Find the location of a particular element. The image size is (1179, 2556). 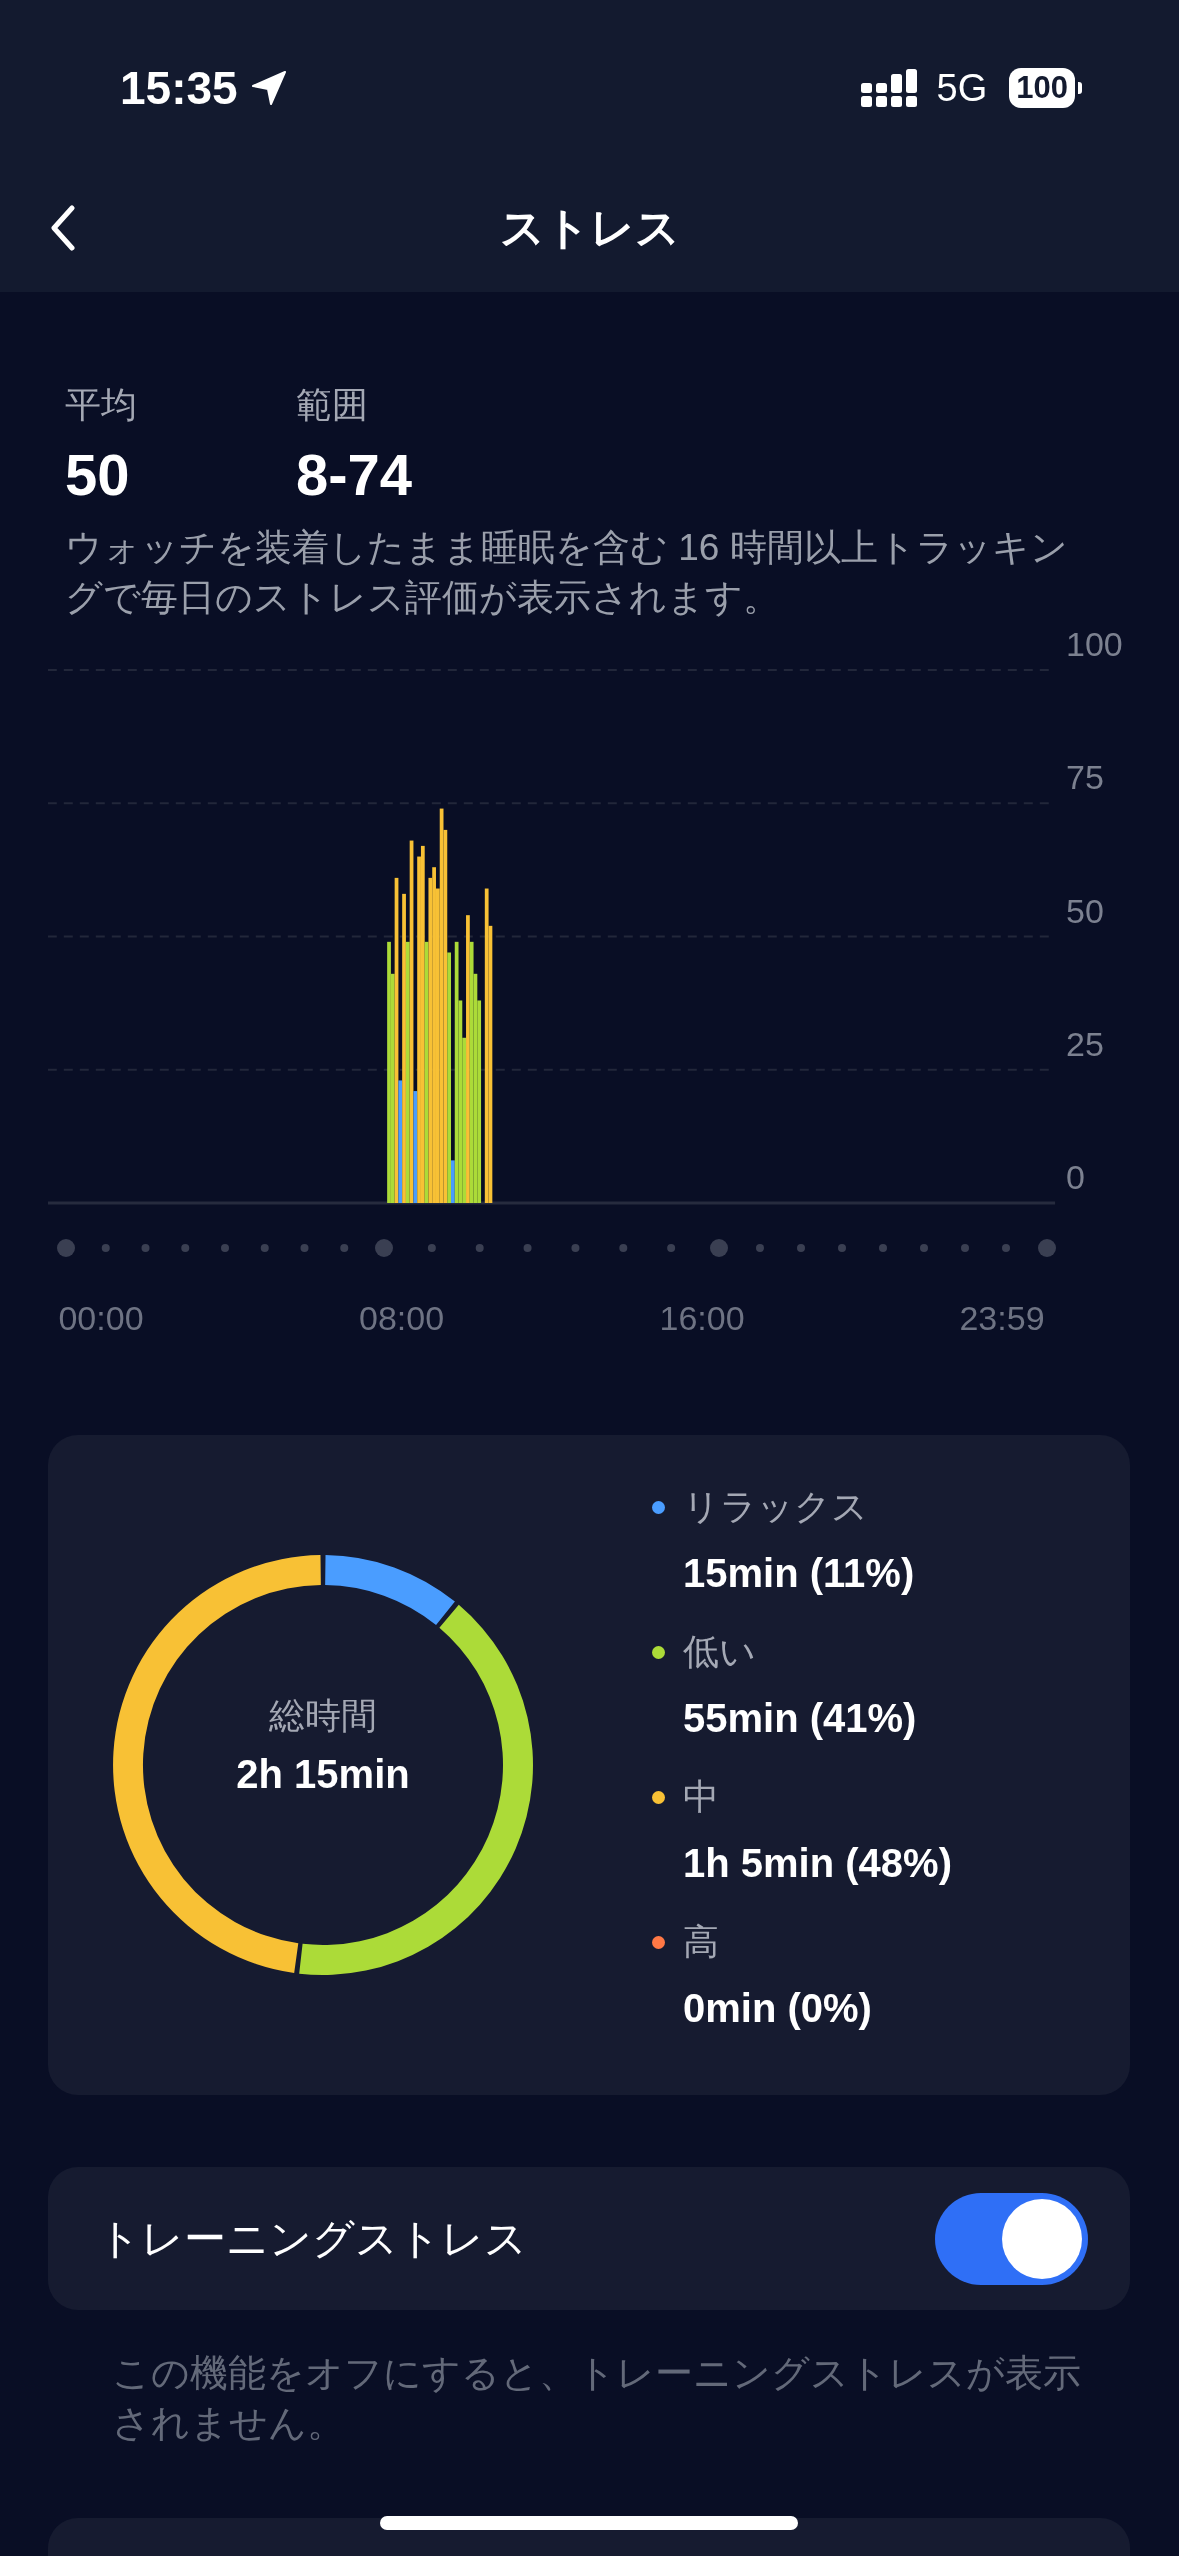

status-time: 15:35 is located at coordinates (179, 88).